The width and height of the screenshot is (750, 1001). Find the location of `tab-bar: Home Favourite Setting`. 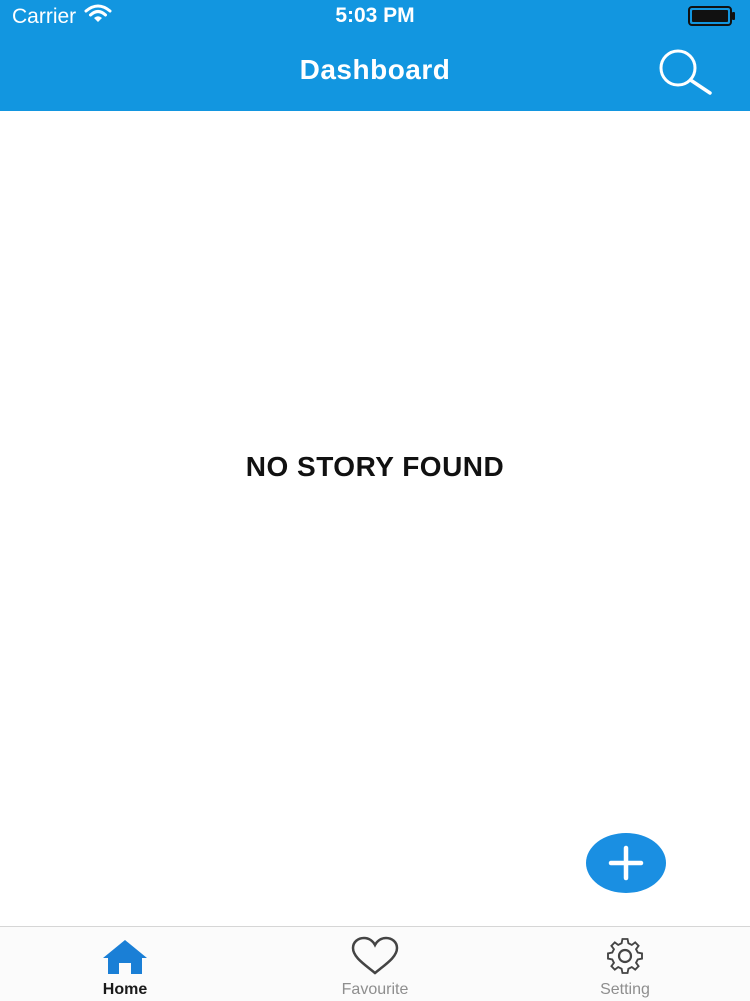

tab-bar: Home Favourite Setting is located at coordinates (375, 963).